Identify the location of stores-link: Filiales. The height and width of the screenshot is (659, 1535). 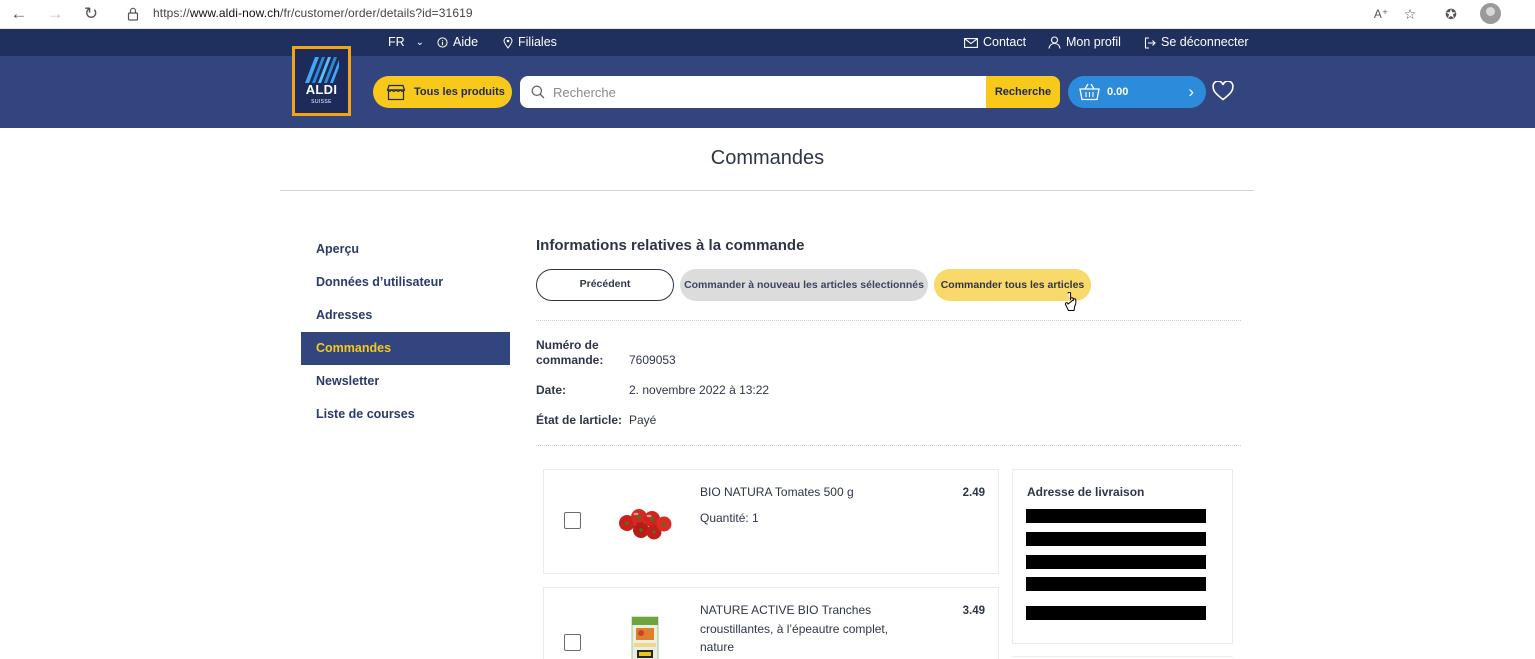
(530, 42).